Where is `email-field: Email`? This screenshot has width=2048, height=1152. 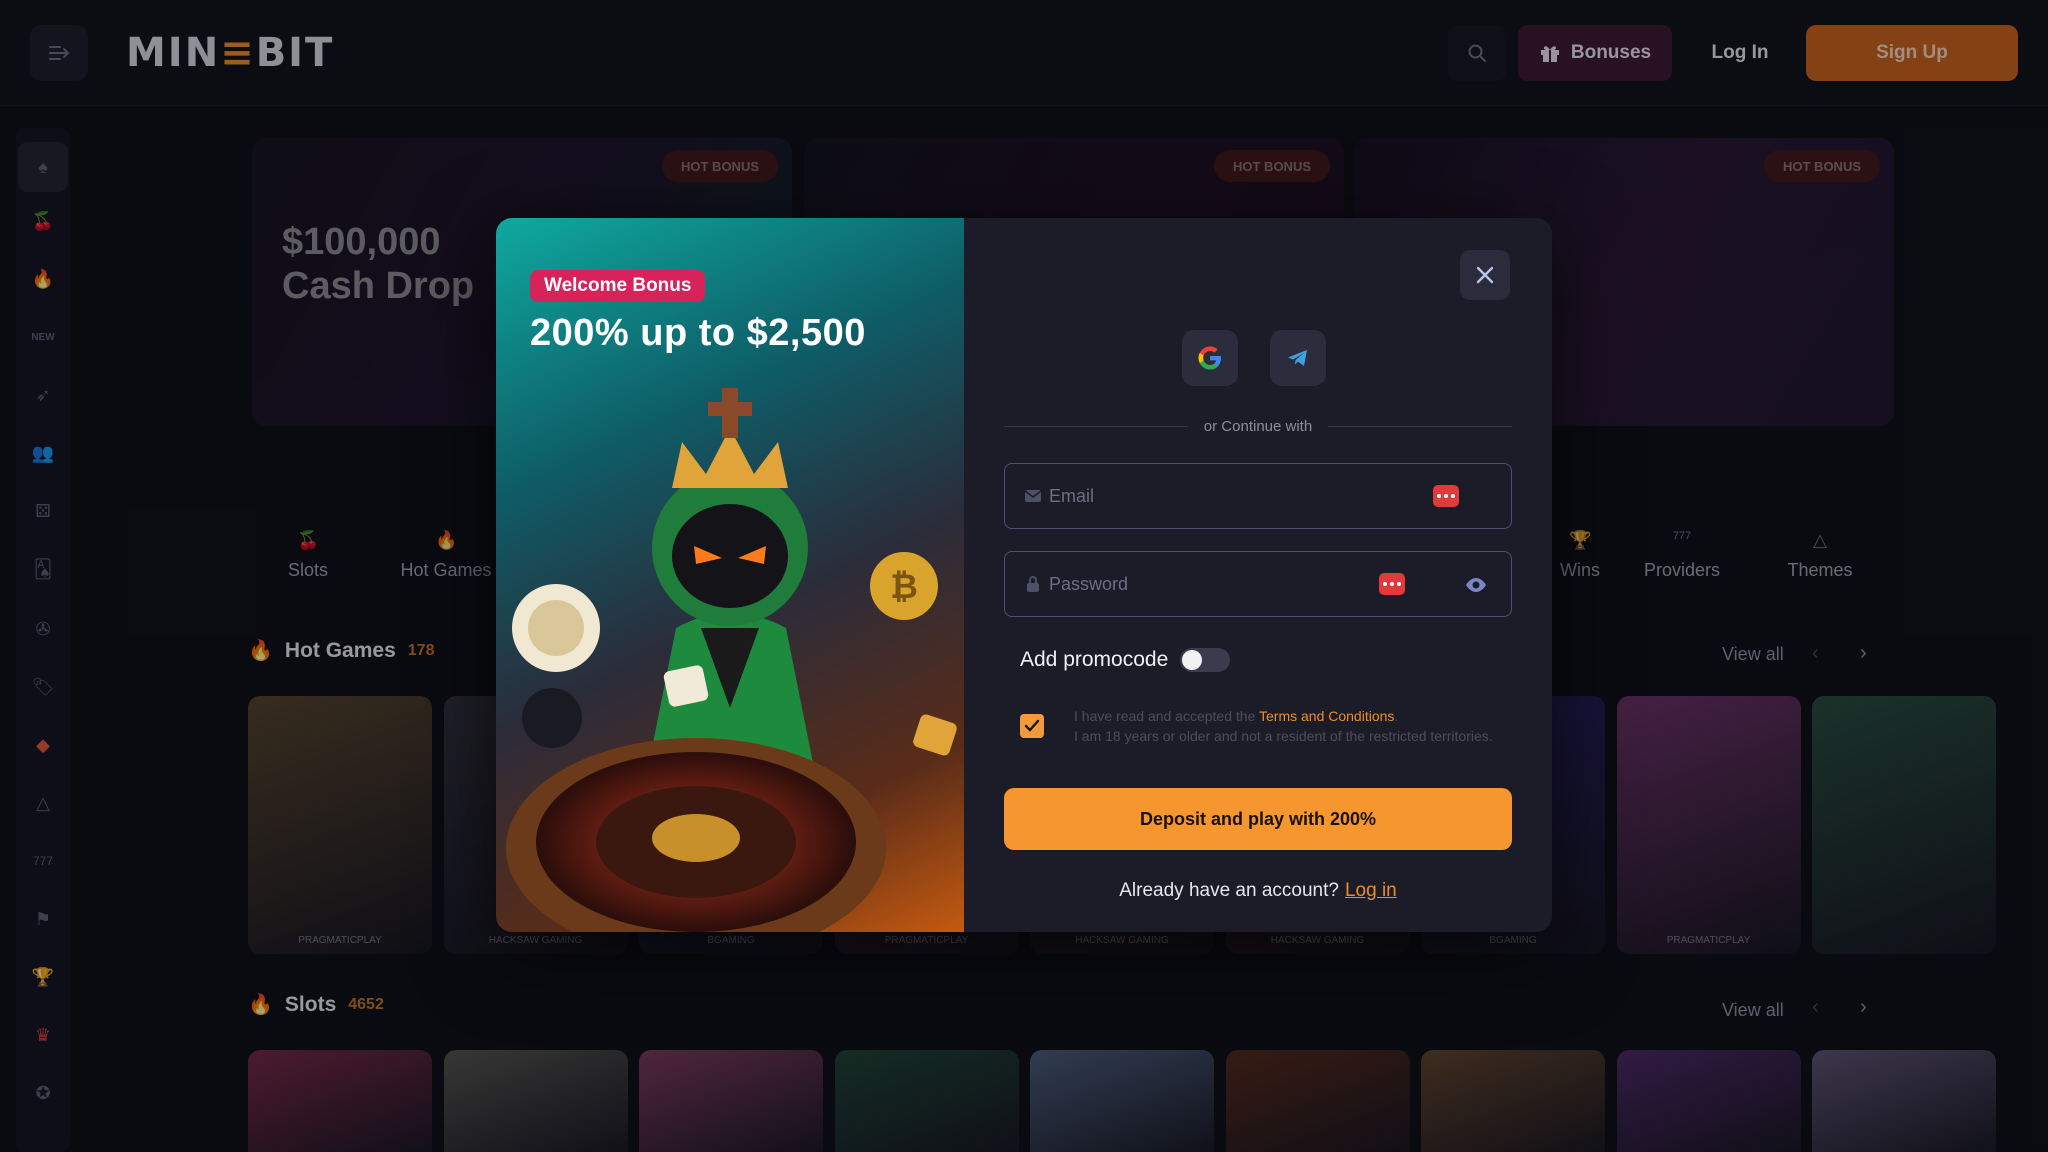 email-field: Email is located at coordinates (1258, 496).